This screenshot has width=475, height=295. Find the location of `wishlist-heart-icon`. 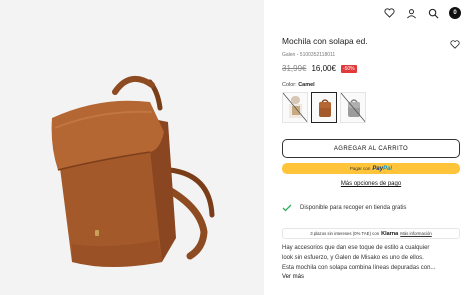

wishlist-heart-icon is located at coordinates (455, 42).